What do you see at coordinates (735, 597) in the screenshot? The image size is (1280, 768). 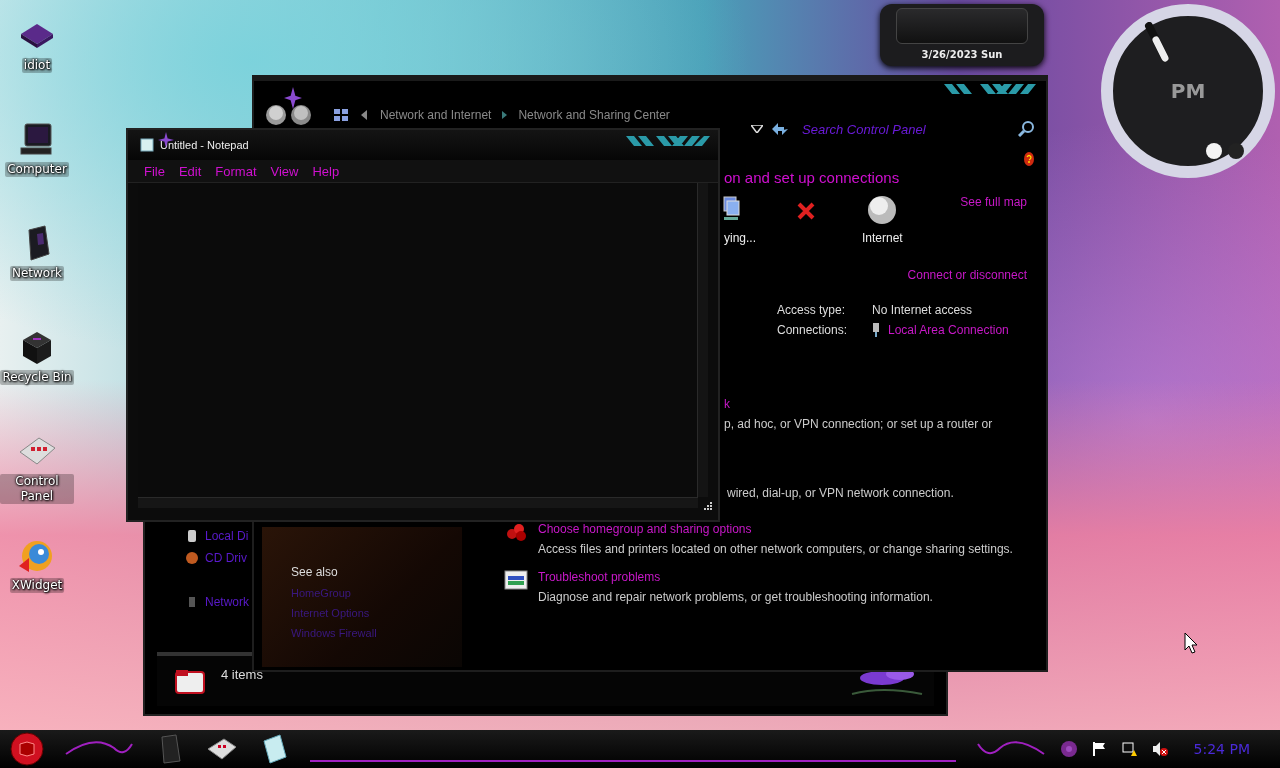 I see `task-description: Diagnose and repair network problems, or get troubleshooting information.` at bounding box center [735, 597].